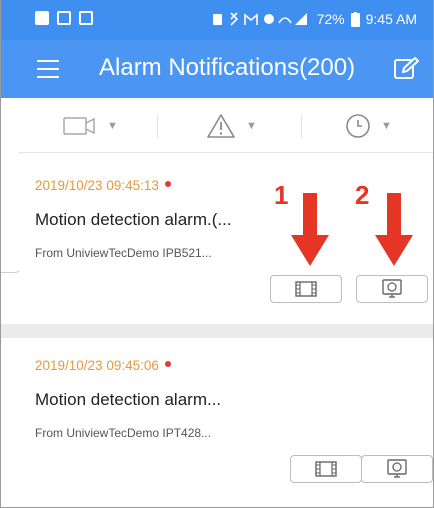 Image resolution: width=434 pixels, height=508 pixels. What do you see at coordinates (103, 185) in the screenshot?
I see `alarm-time: 2019/10/23 09:45:13` at bounding box center [103, 185].